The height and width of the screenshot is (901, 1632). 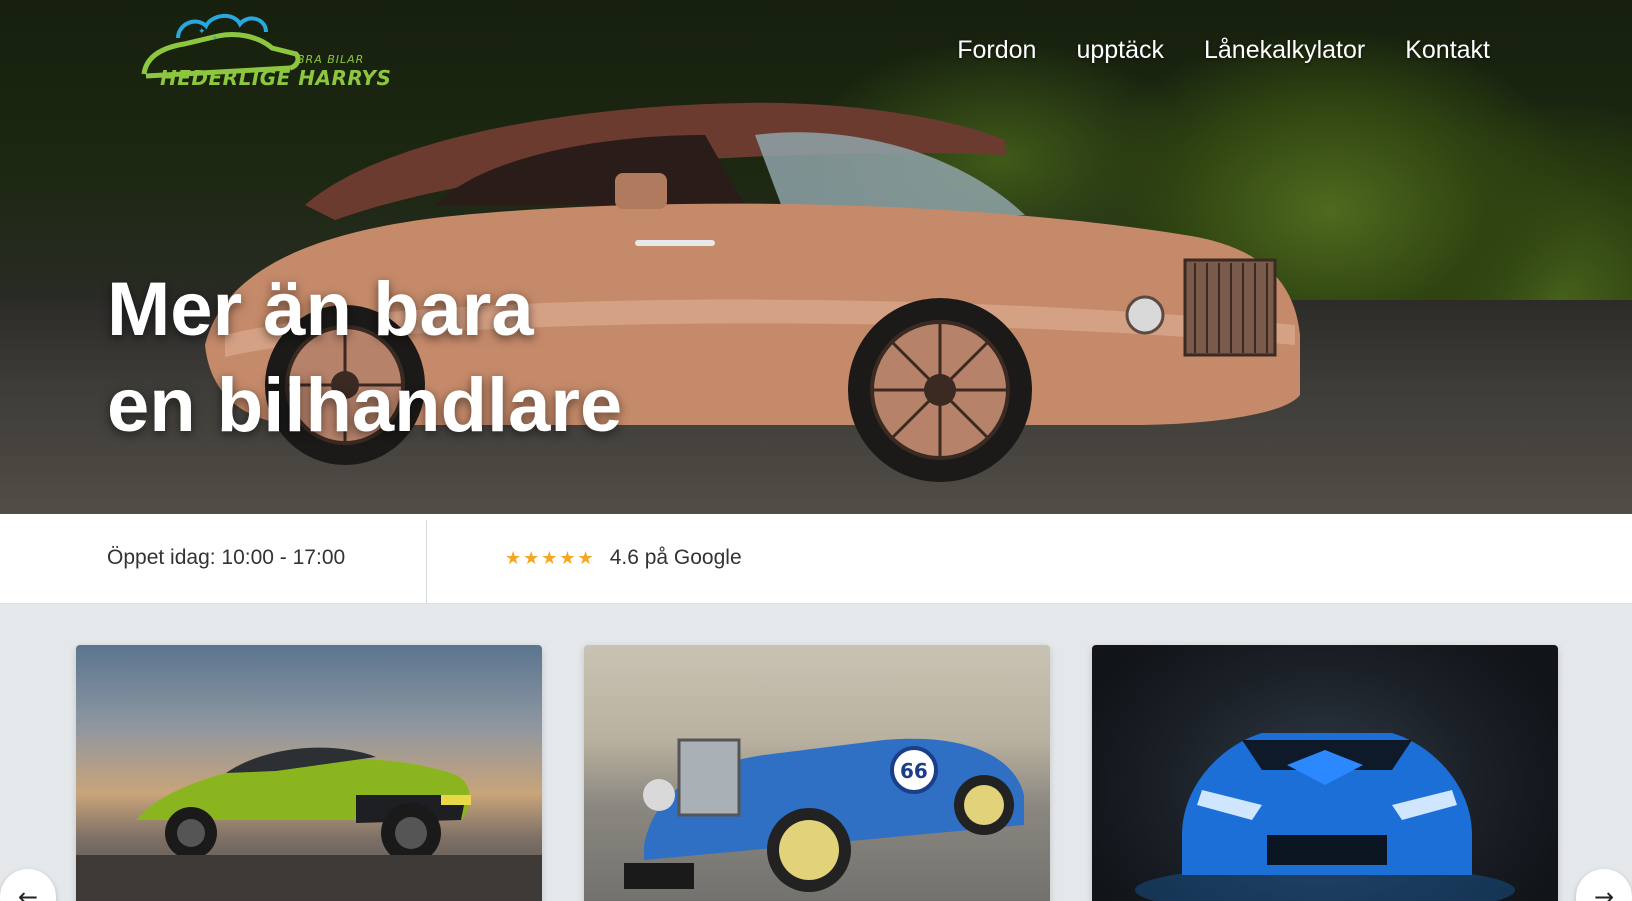 I want to click on google-rating: ★★★★★ 4.6 på Google, so click(x=623, y=558).